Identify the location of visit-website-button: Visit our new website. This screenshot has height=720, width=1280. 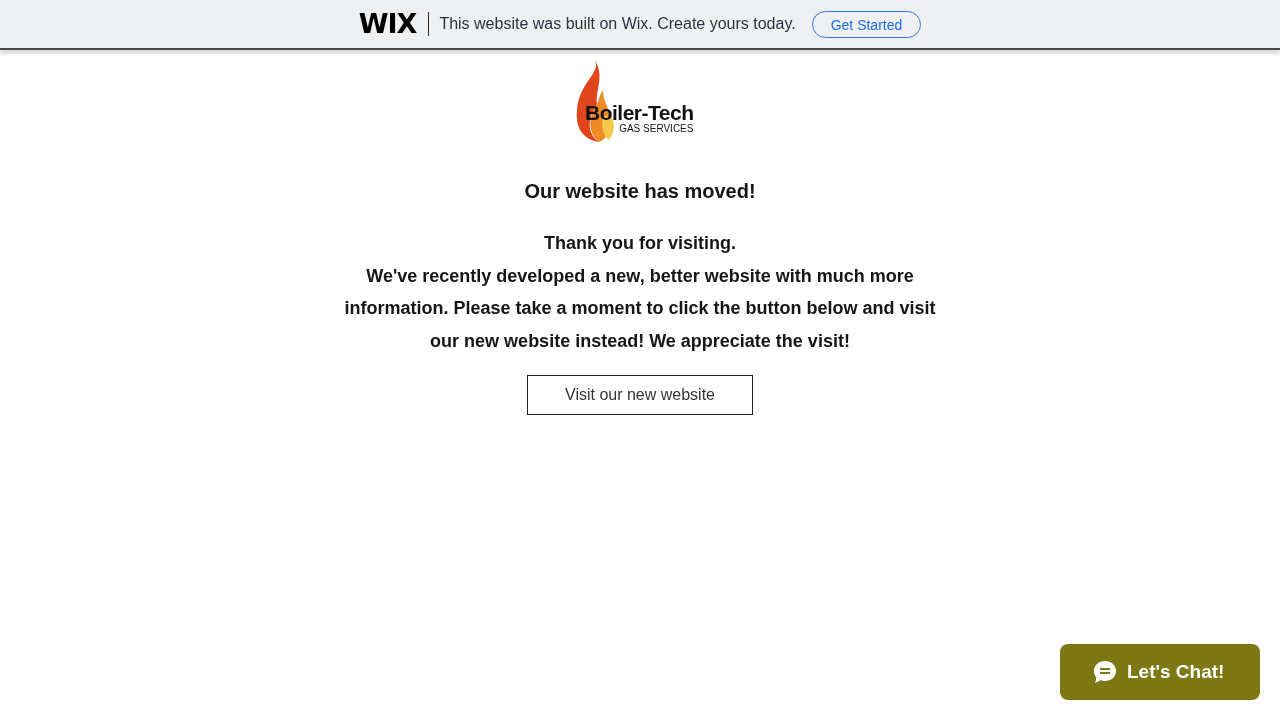
(640, 395).